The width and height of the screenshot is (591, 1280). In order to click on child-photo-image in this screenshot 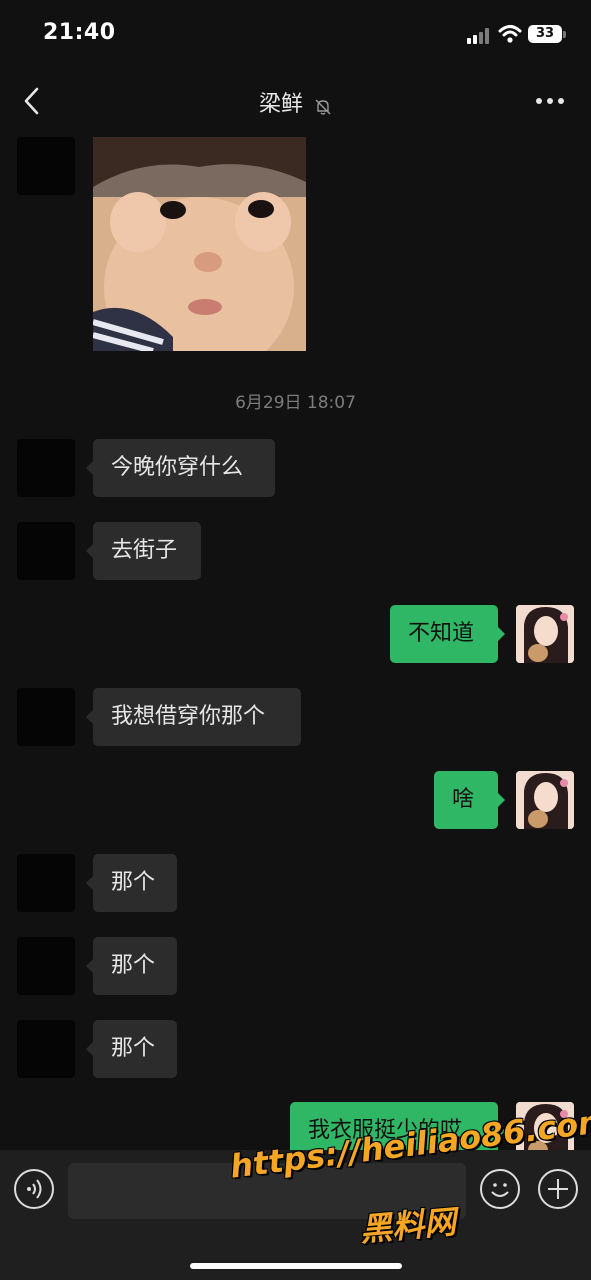, I will do `click(199, 244)`.